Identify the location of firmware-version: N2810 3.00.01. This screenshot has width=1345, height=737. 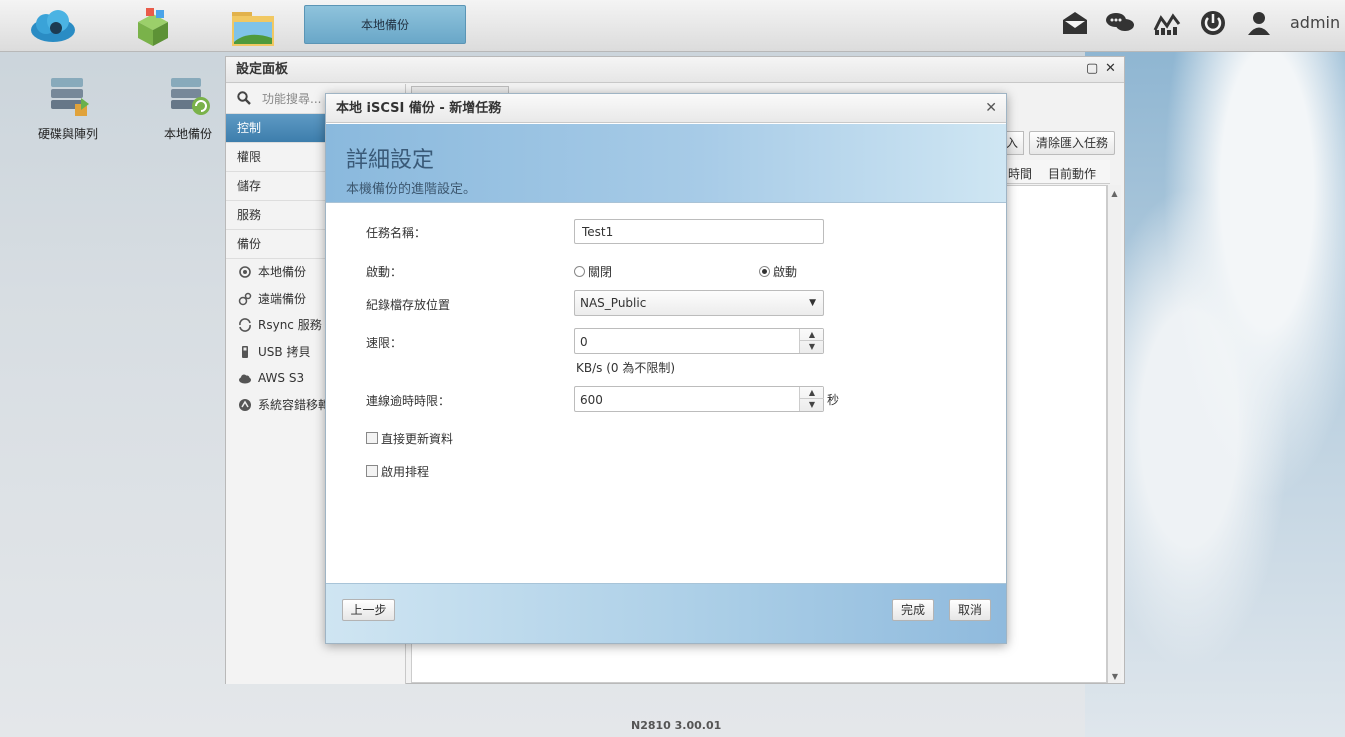
(676, 725).